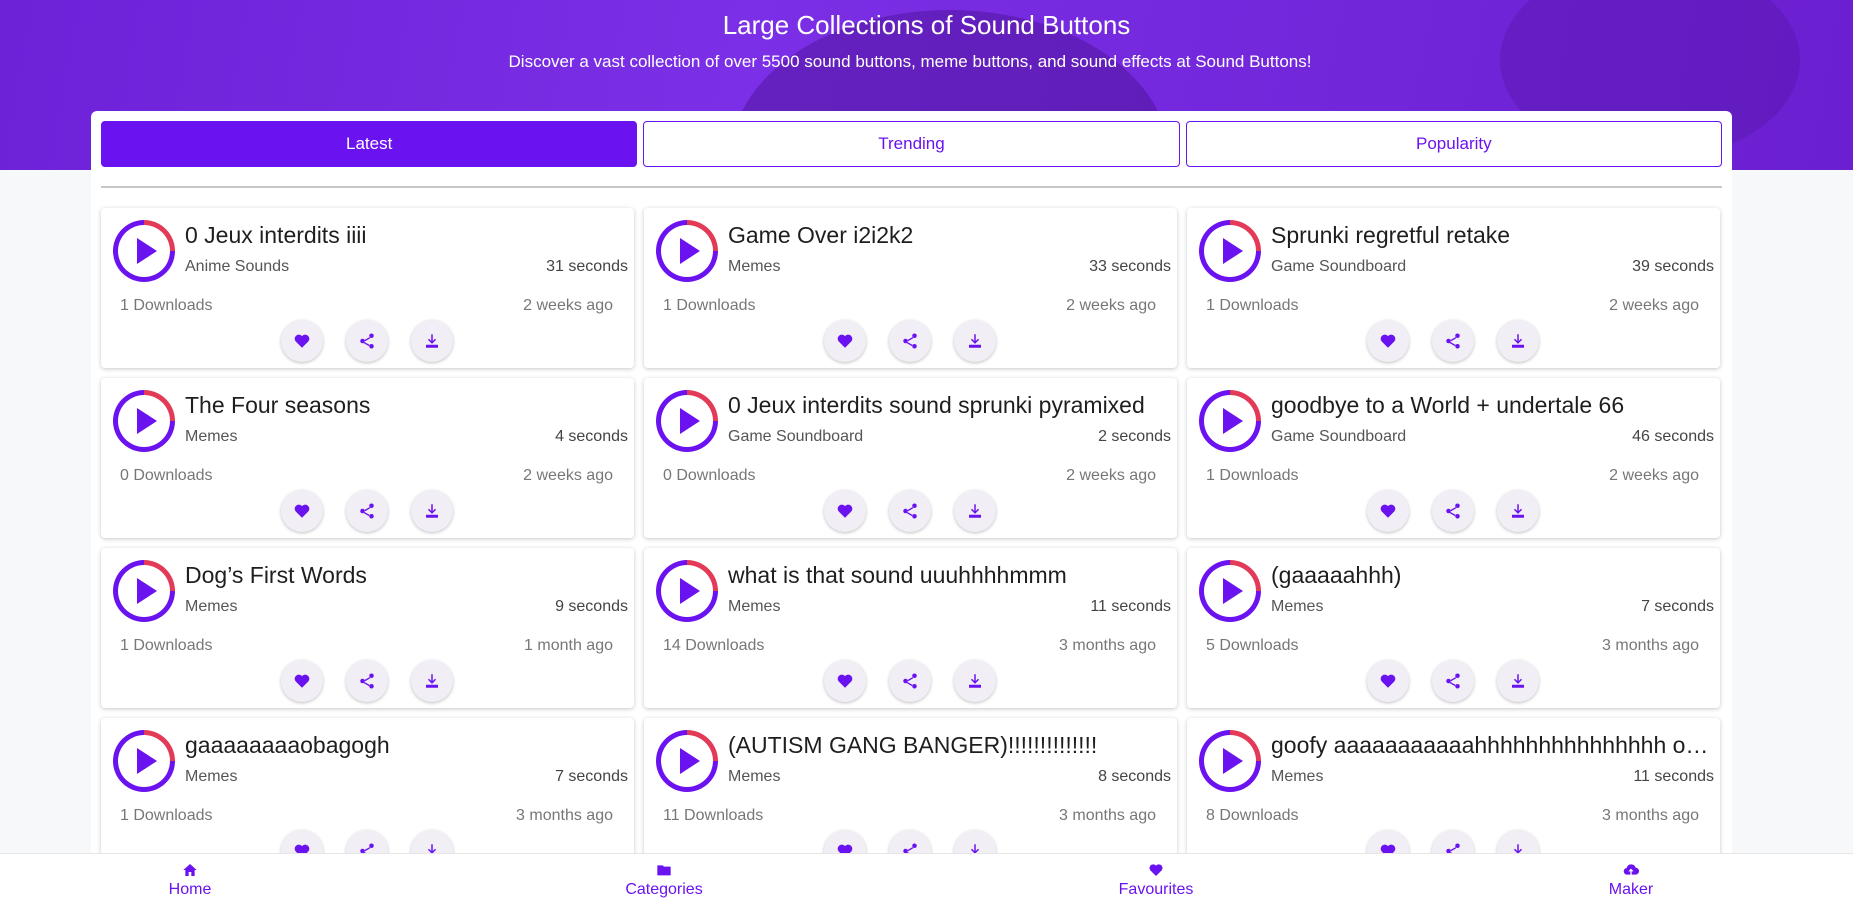 The height and width of the screenshot is (907, 1853). I want to click on sound-duration: 2 seconds, so click(1134, 436).